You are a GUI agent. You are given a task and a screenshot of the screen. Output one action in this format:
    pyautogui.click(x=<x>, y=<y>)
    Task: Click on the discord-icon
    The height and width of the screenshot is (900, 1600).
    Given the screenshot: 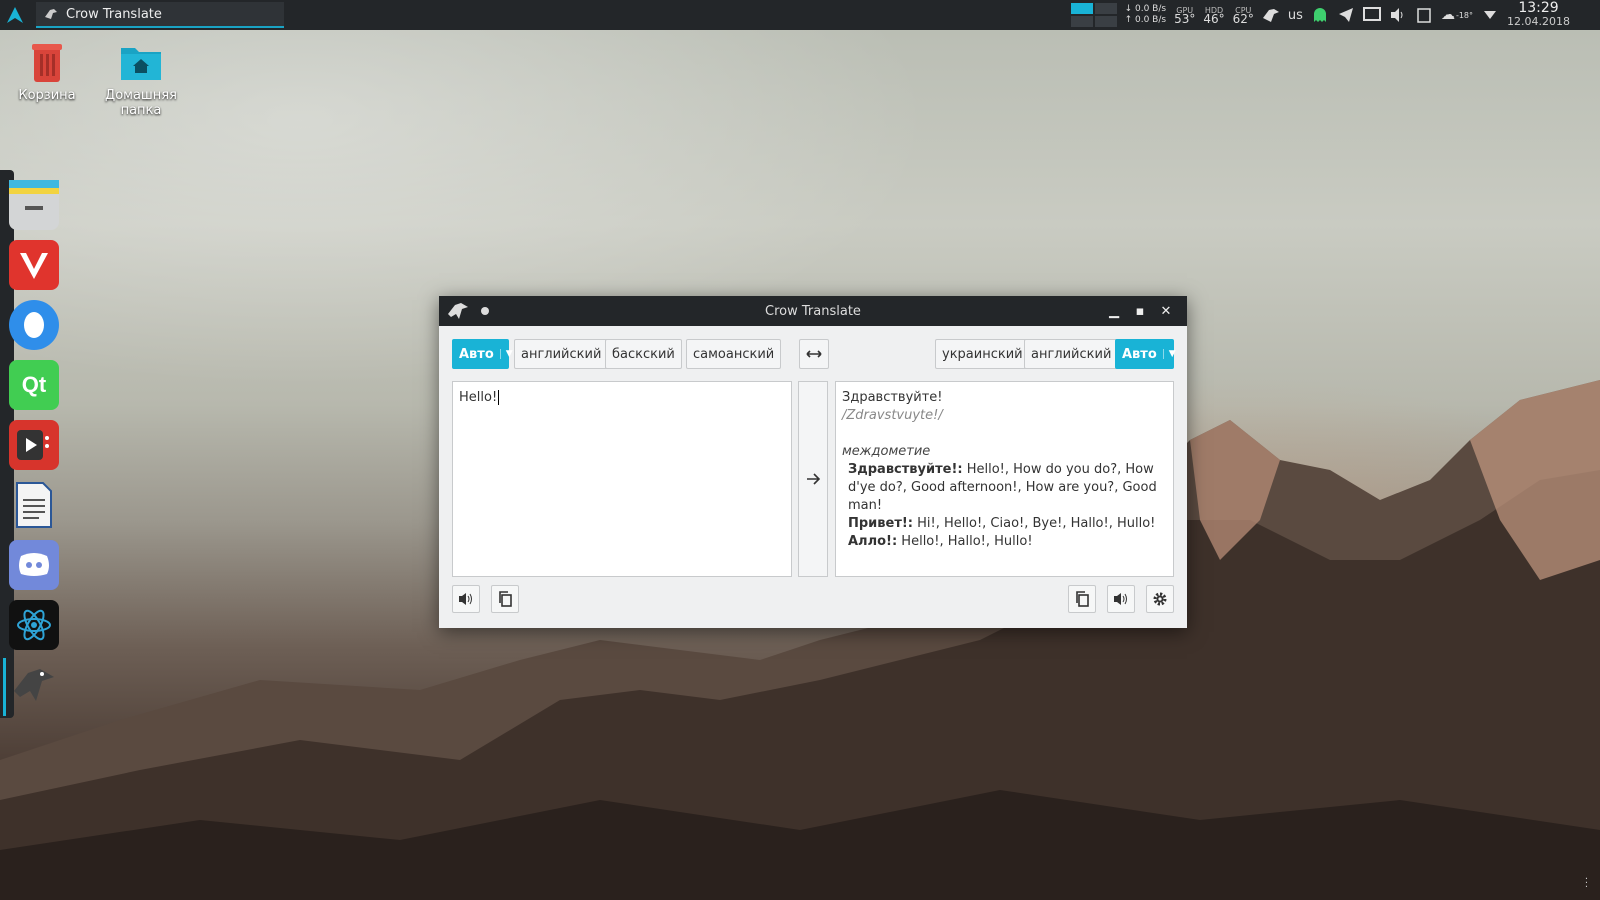 What is the action you would take?
    pyautogui.click(x=34, y=564)
    